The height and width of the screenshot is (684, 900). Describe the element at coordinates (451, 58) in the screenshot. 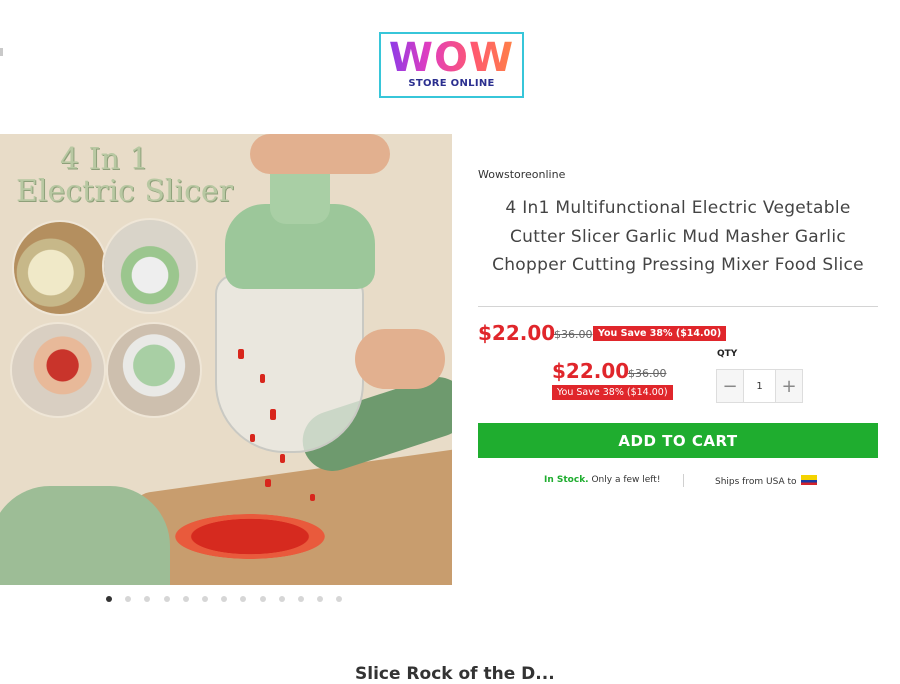

I see `logo-wordmark: WOW` at that location.